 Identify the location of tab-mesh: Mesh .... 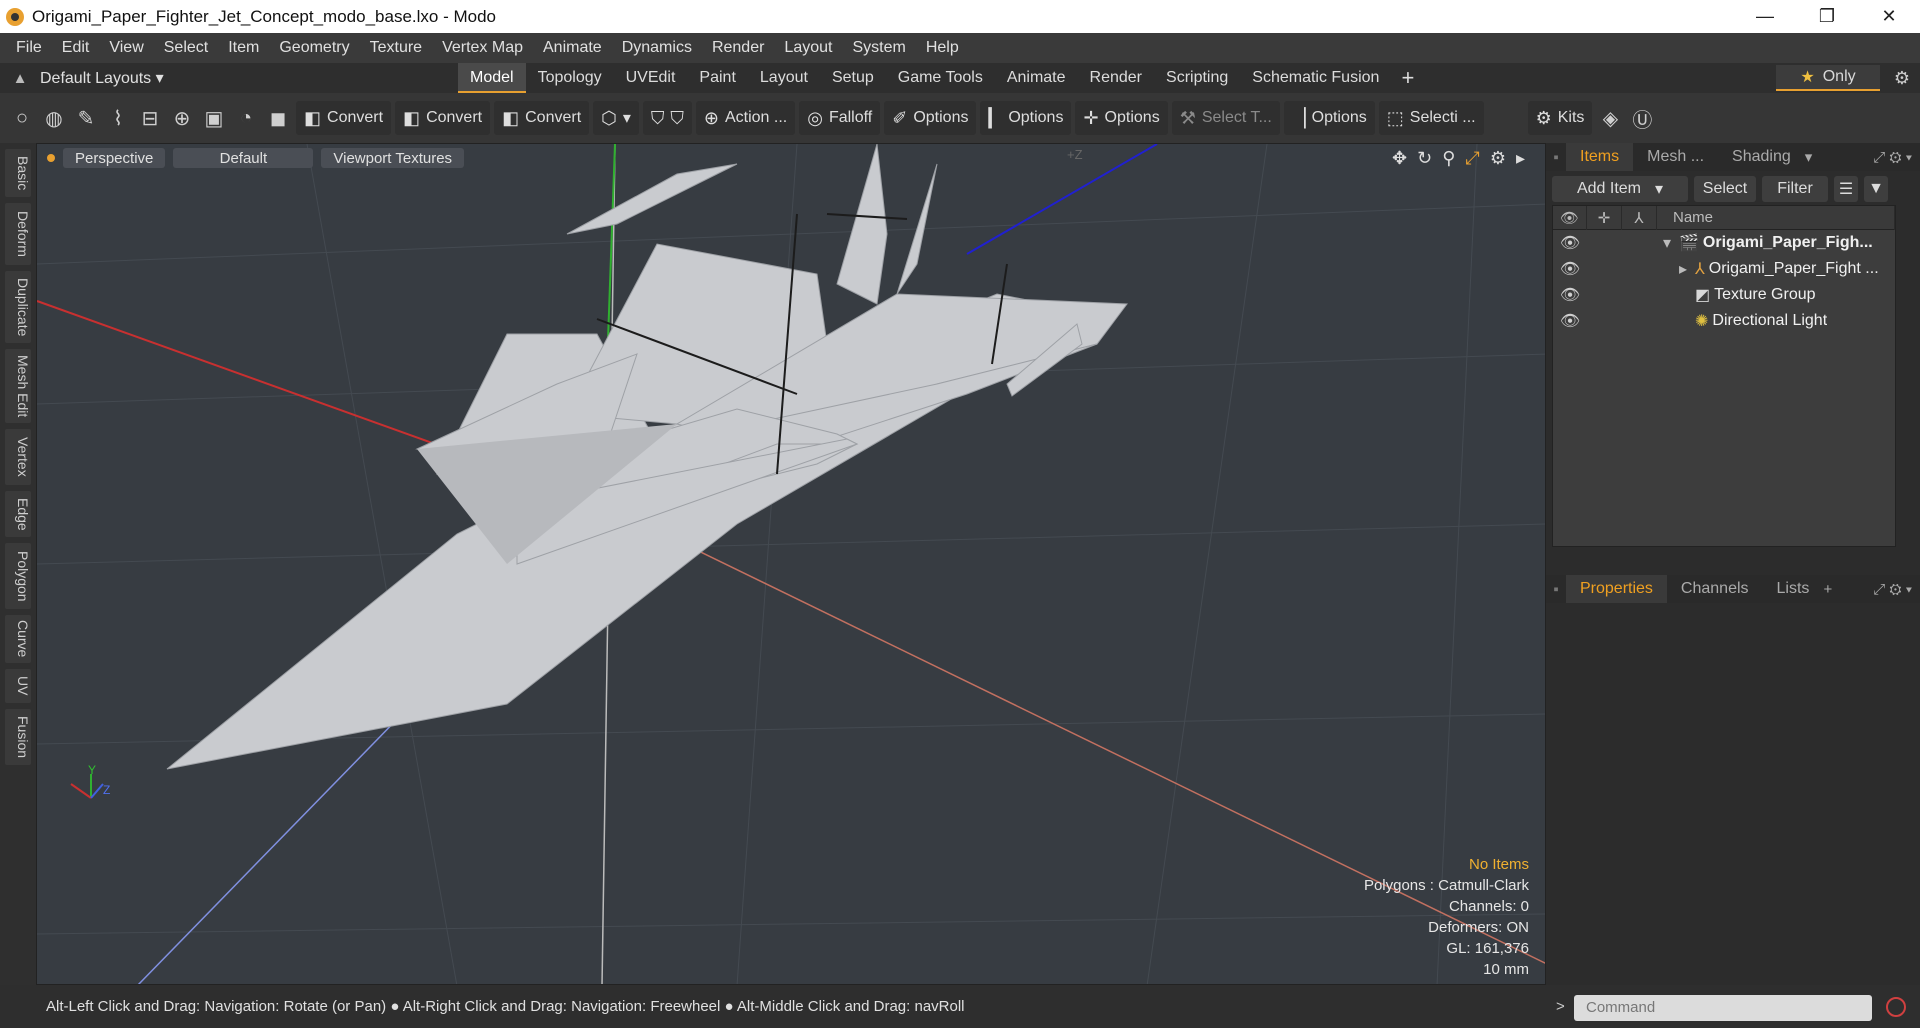
(1675, 157).